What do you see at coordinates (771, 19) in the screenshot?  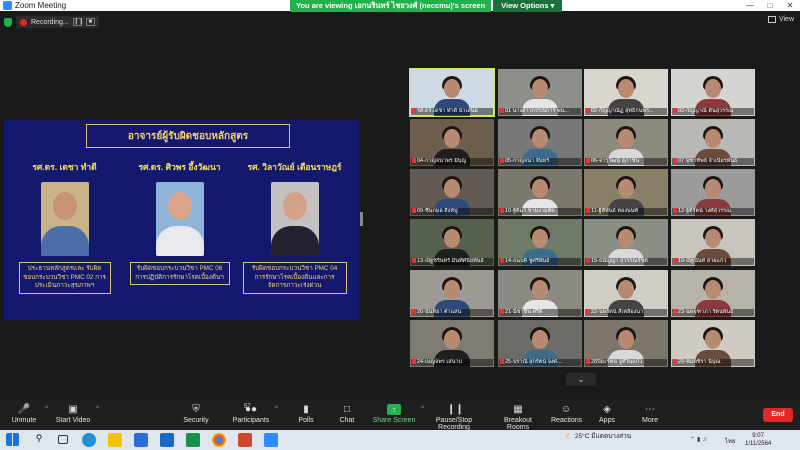 I see `grid-icon` at bounding box center [771, 19].